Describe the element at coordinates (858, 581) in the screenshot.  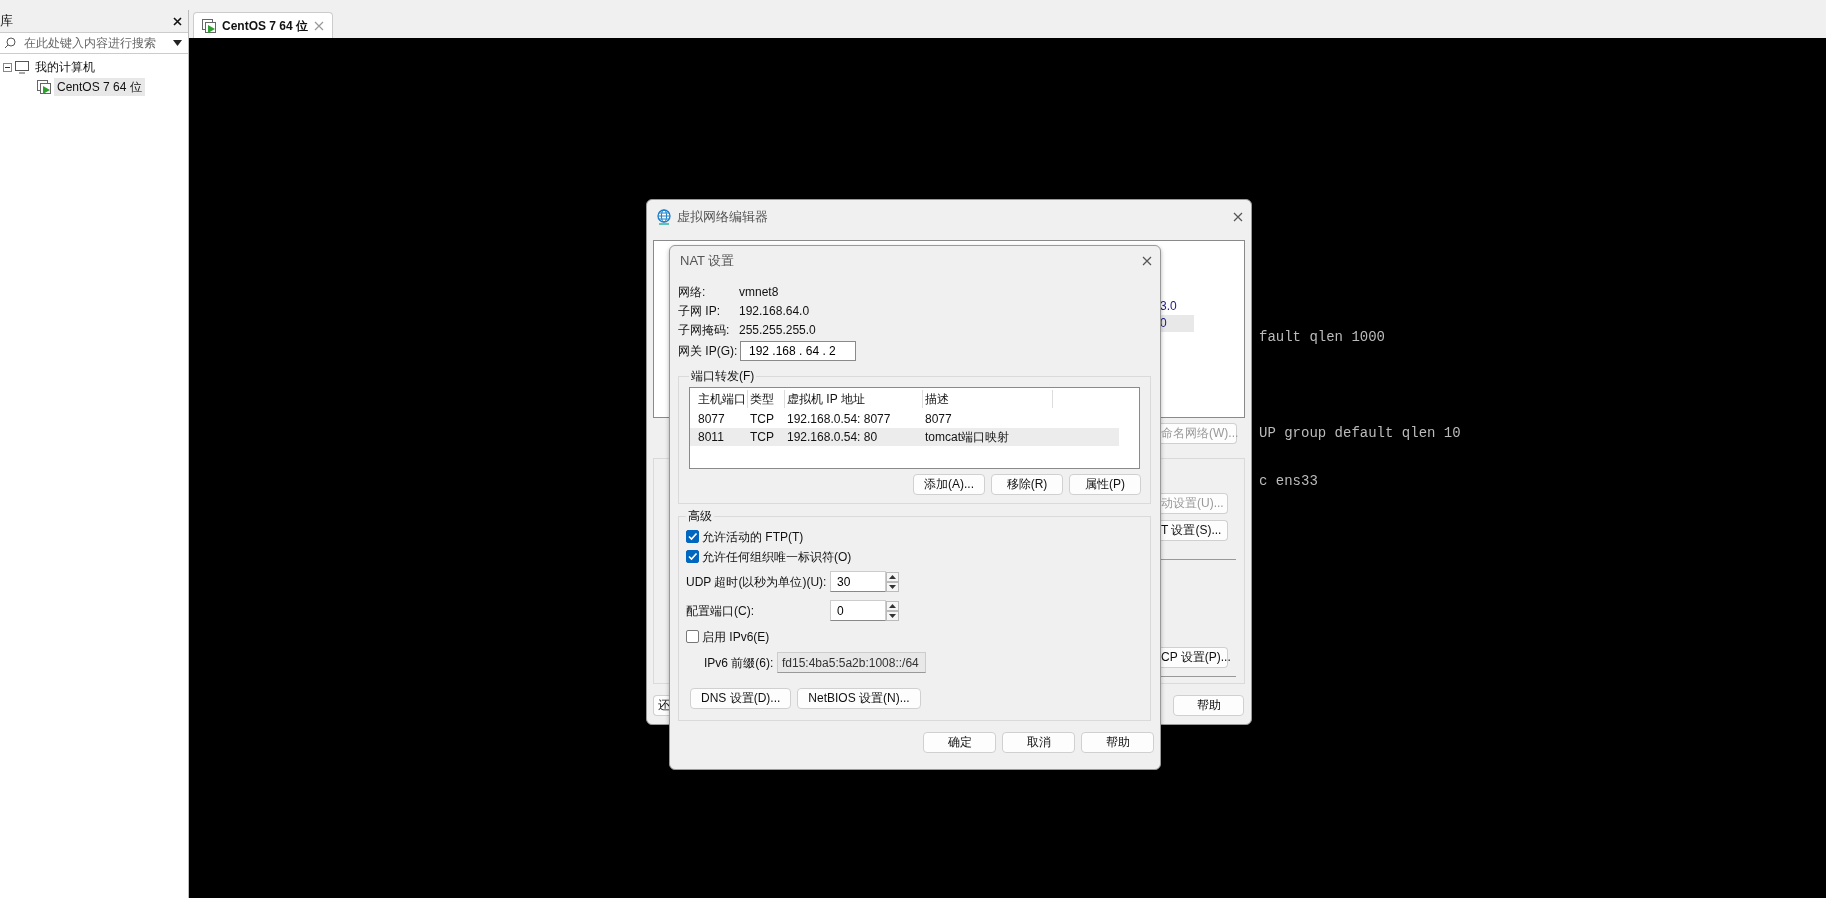
I see `number-field: 30` at that location.